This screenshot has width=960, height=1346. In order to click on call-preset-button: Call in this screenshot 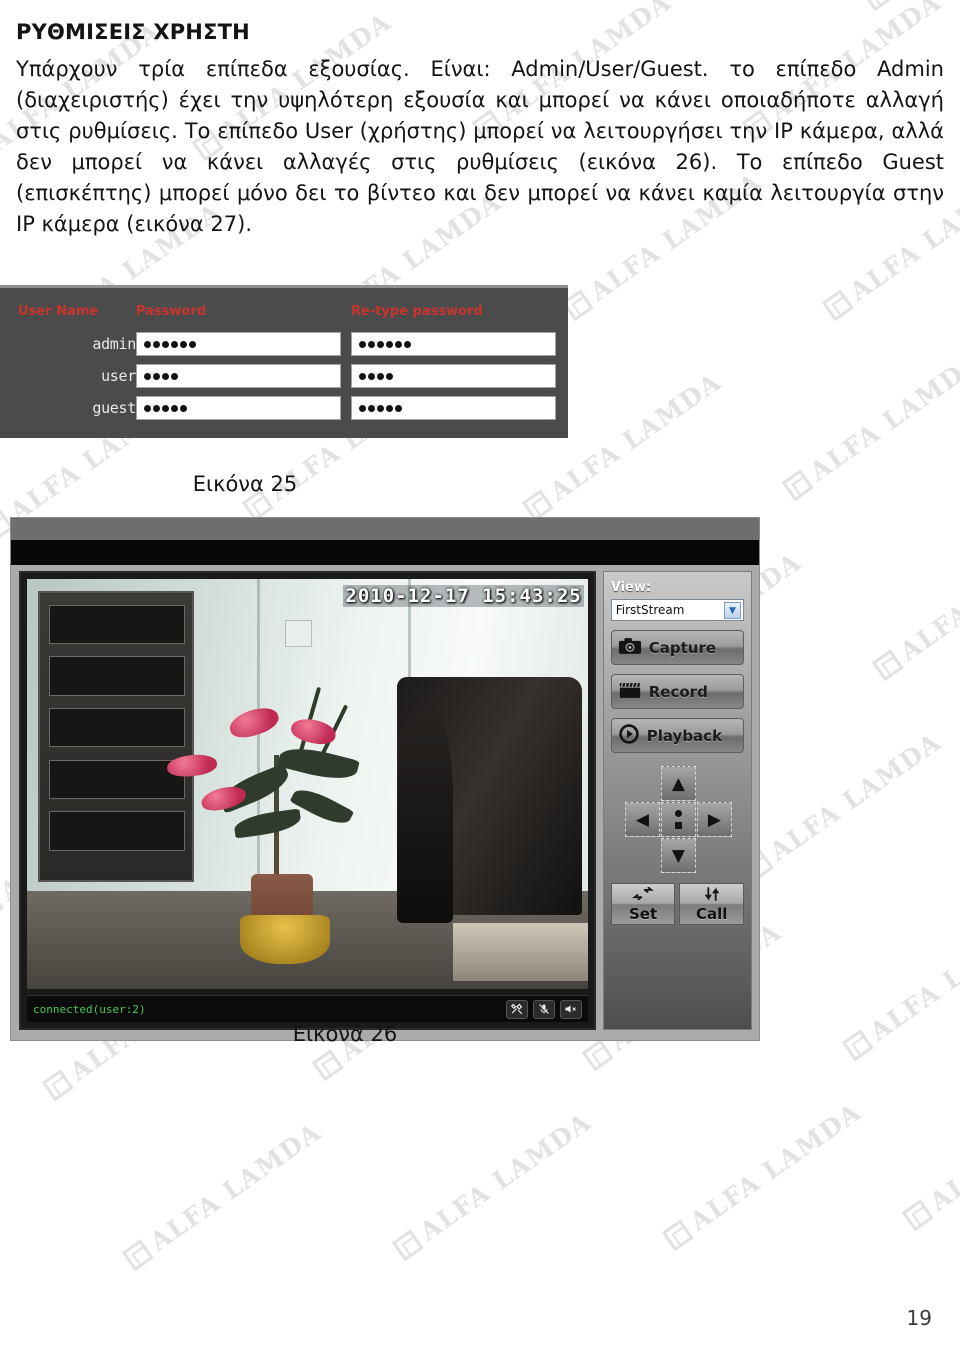, I will do `click(711, 904)`.